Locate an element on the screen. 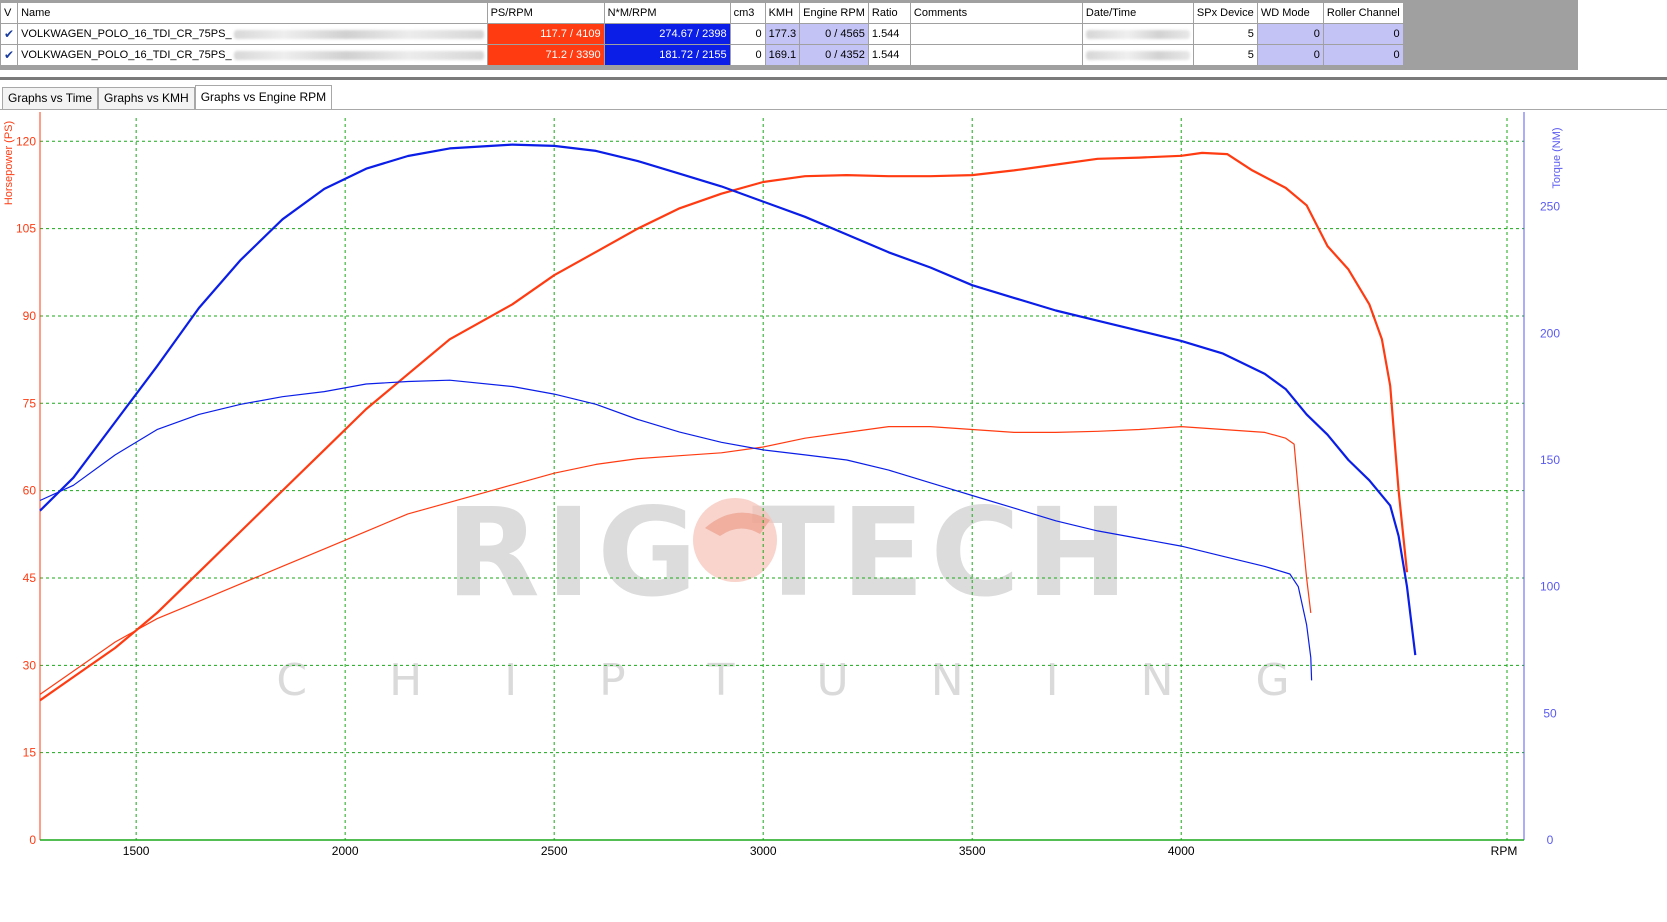 This screenshot has height=922, width=1667. y-axis-right-label: Torque (NM) is located at coordinates (1557, 157).